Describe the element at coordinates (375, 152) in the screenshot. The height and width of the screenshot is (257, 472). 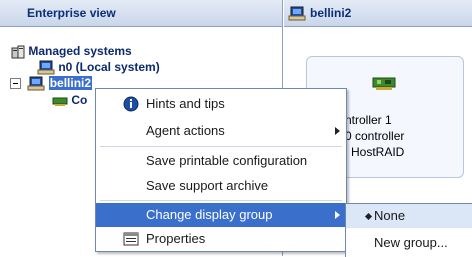
I see `controller-card-line: l HostRAID` at that location.